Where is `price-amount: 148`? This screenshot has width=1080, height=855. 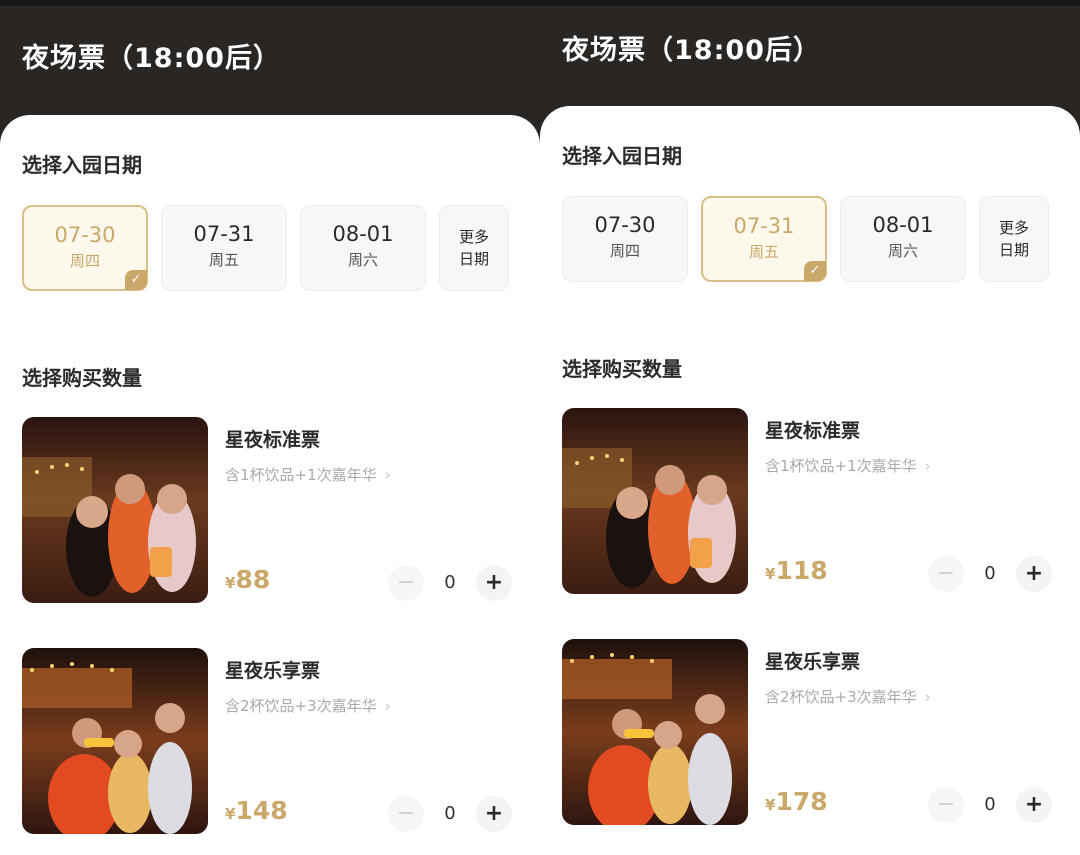
price-amount: 148 is located at coordinates (261, 810).